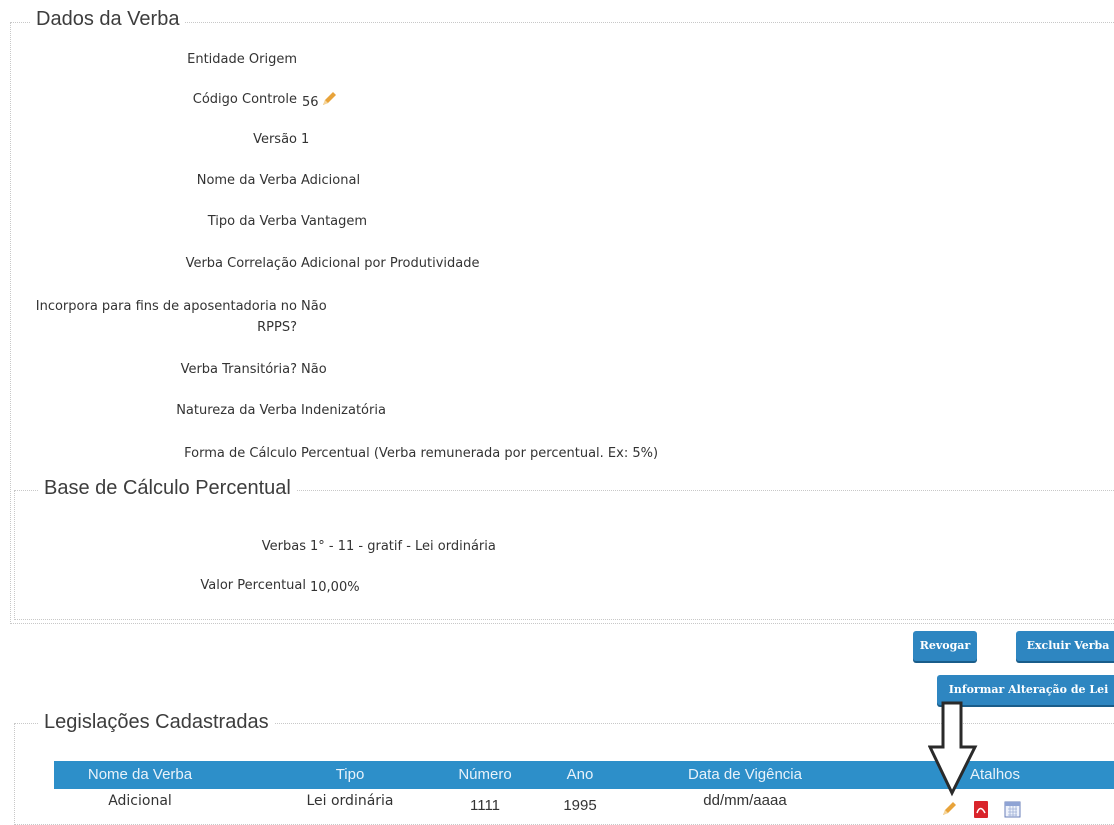  Describe the element at coordinates (331, 180) in the screenshot. I see `value-nome-verba: Adicional` at that location.